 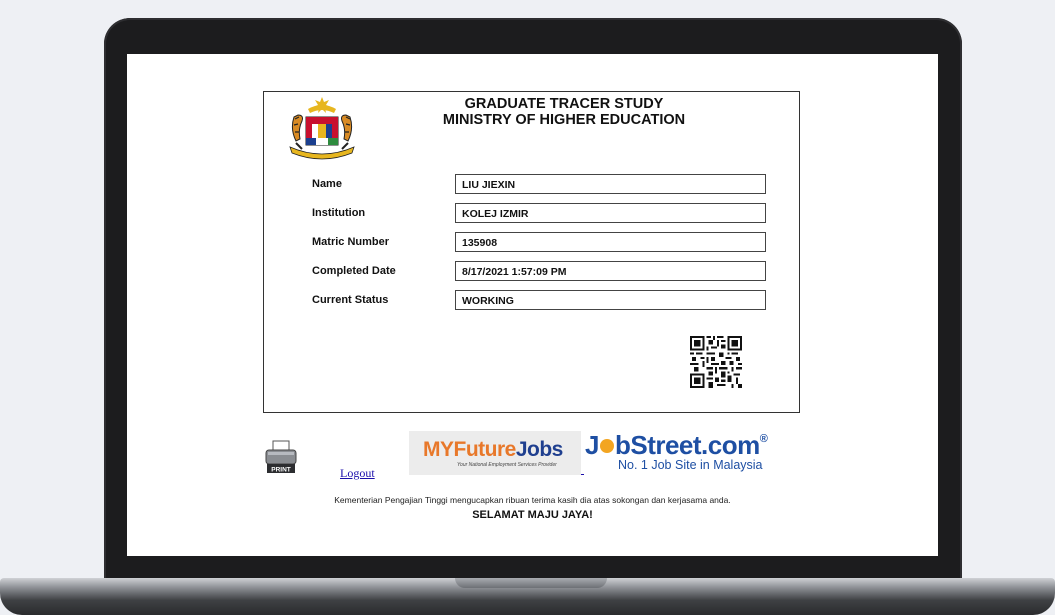 What do you see at coordinates (690, 465) in the screenshot?
I see `jobstreet-tagline: No. 1 Job Site in Malaysia` at bounding box center [690, 465].